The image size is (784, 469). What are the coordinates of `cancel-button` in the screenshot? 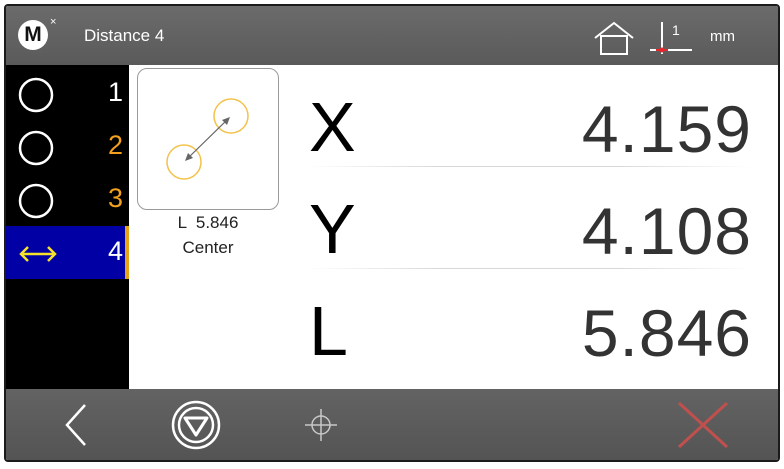 It's located at (703, 424).